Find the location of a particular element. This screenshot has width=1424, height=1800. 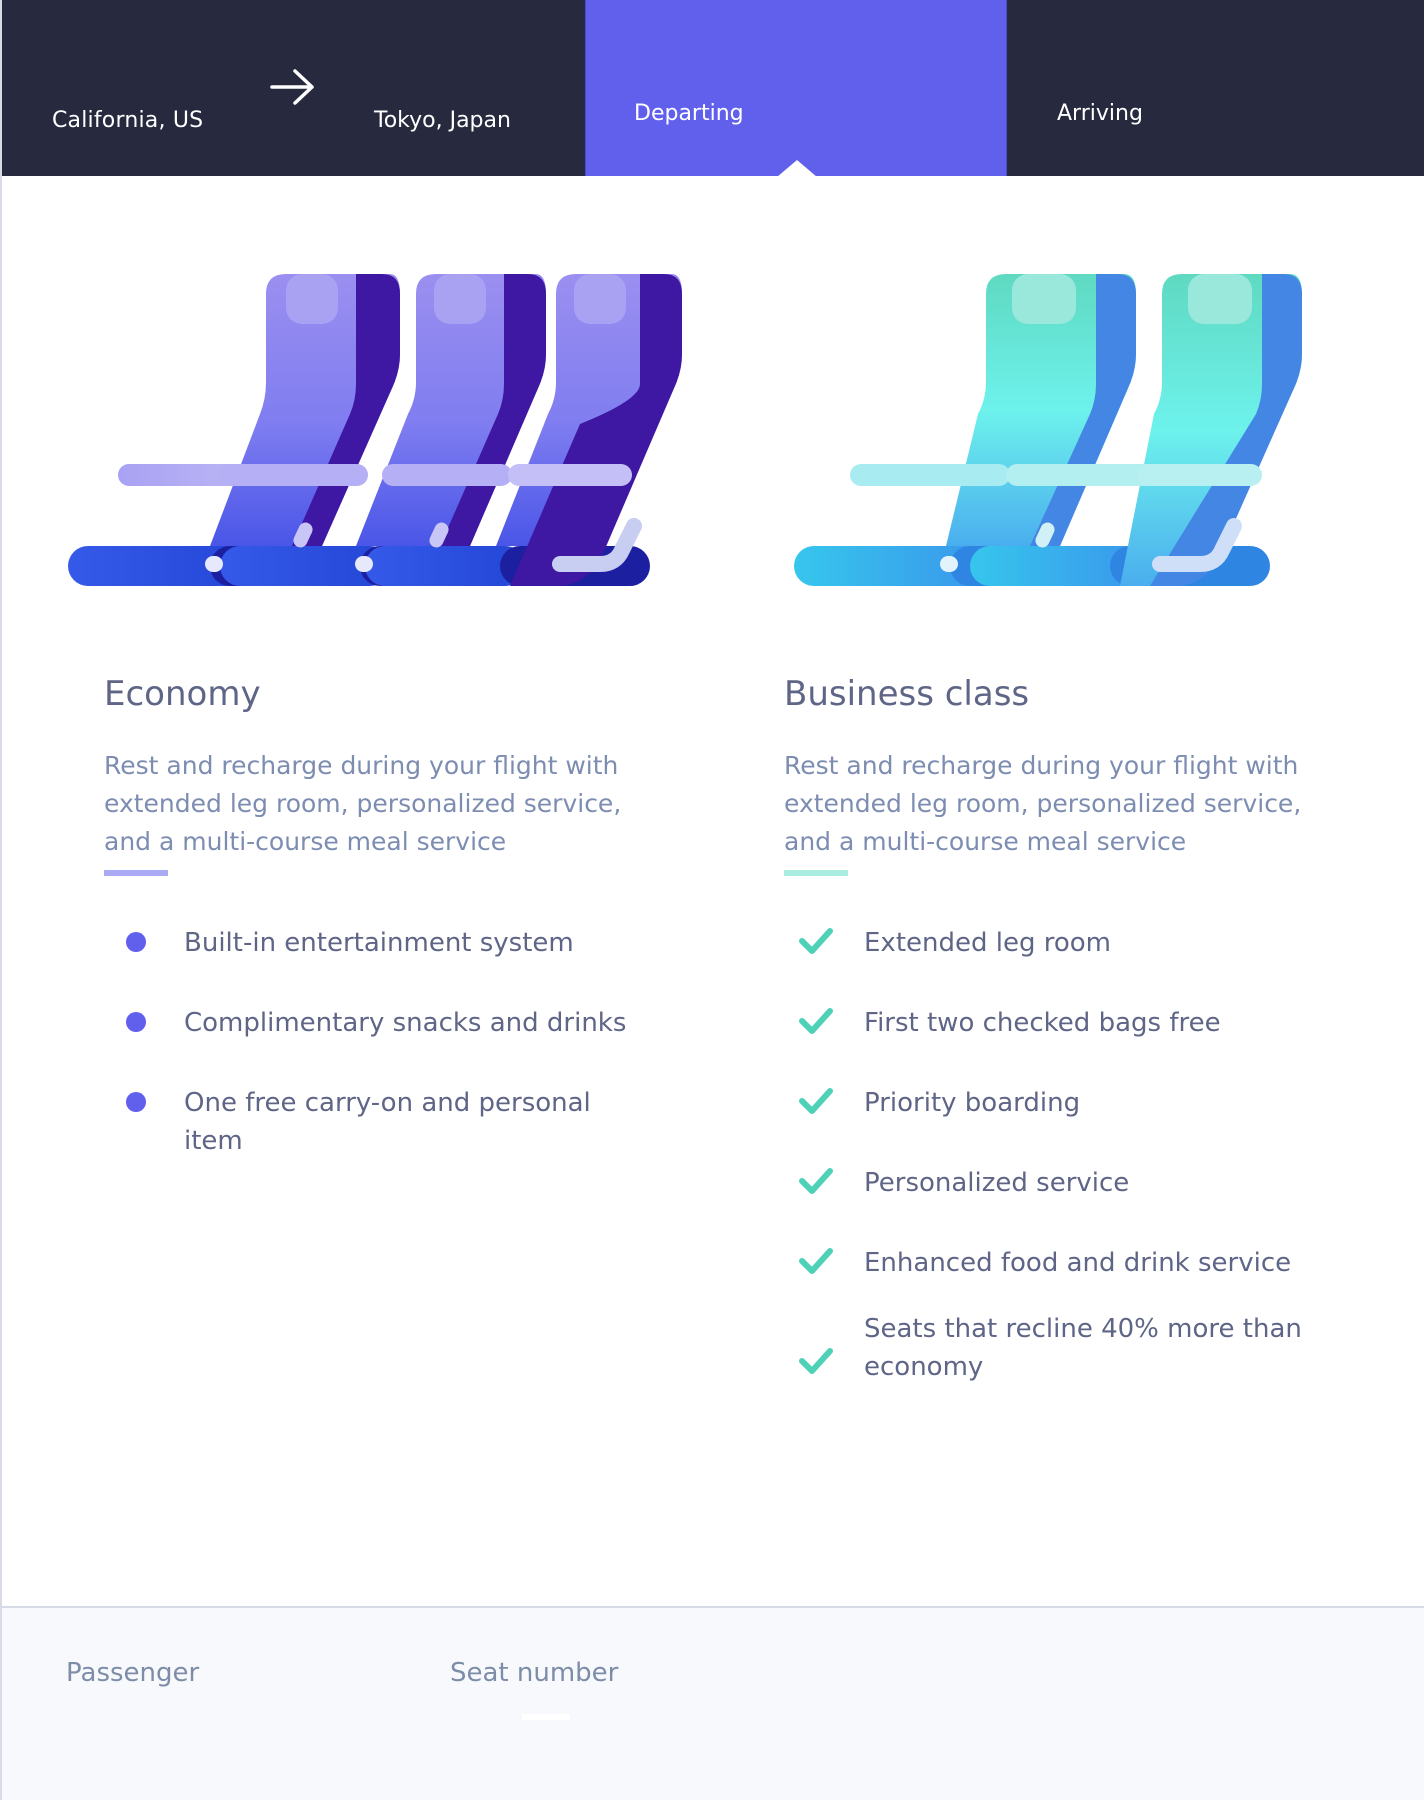

passenger-bar: Passenger Seat number is located at coordinates (713, 1703).